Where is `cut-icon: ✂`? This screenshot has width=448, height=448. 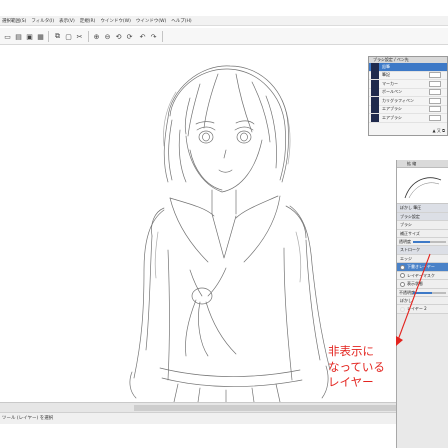 cut-icon: ✂ is located at coordinates (79, 36).